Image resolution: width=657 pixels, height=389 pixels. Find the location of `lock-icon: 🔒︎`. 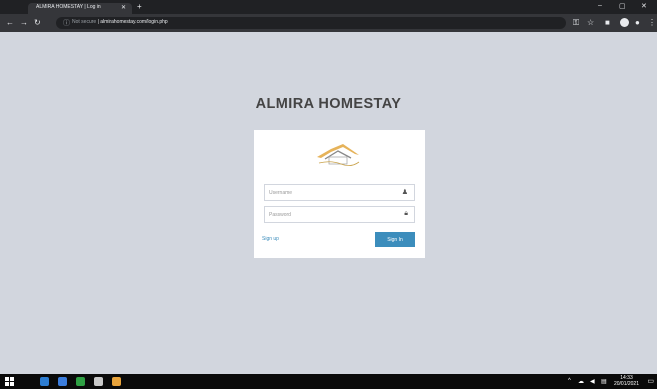

lock-icon: 🔒︎ is located at coordinates (406, 213).